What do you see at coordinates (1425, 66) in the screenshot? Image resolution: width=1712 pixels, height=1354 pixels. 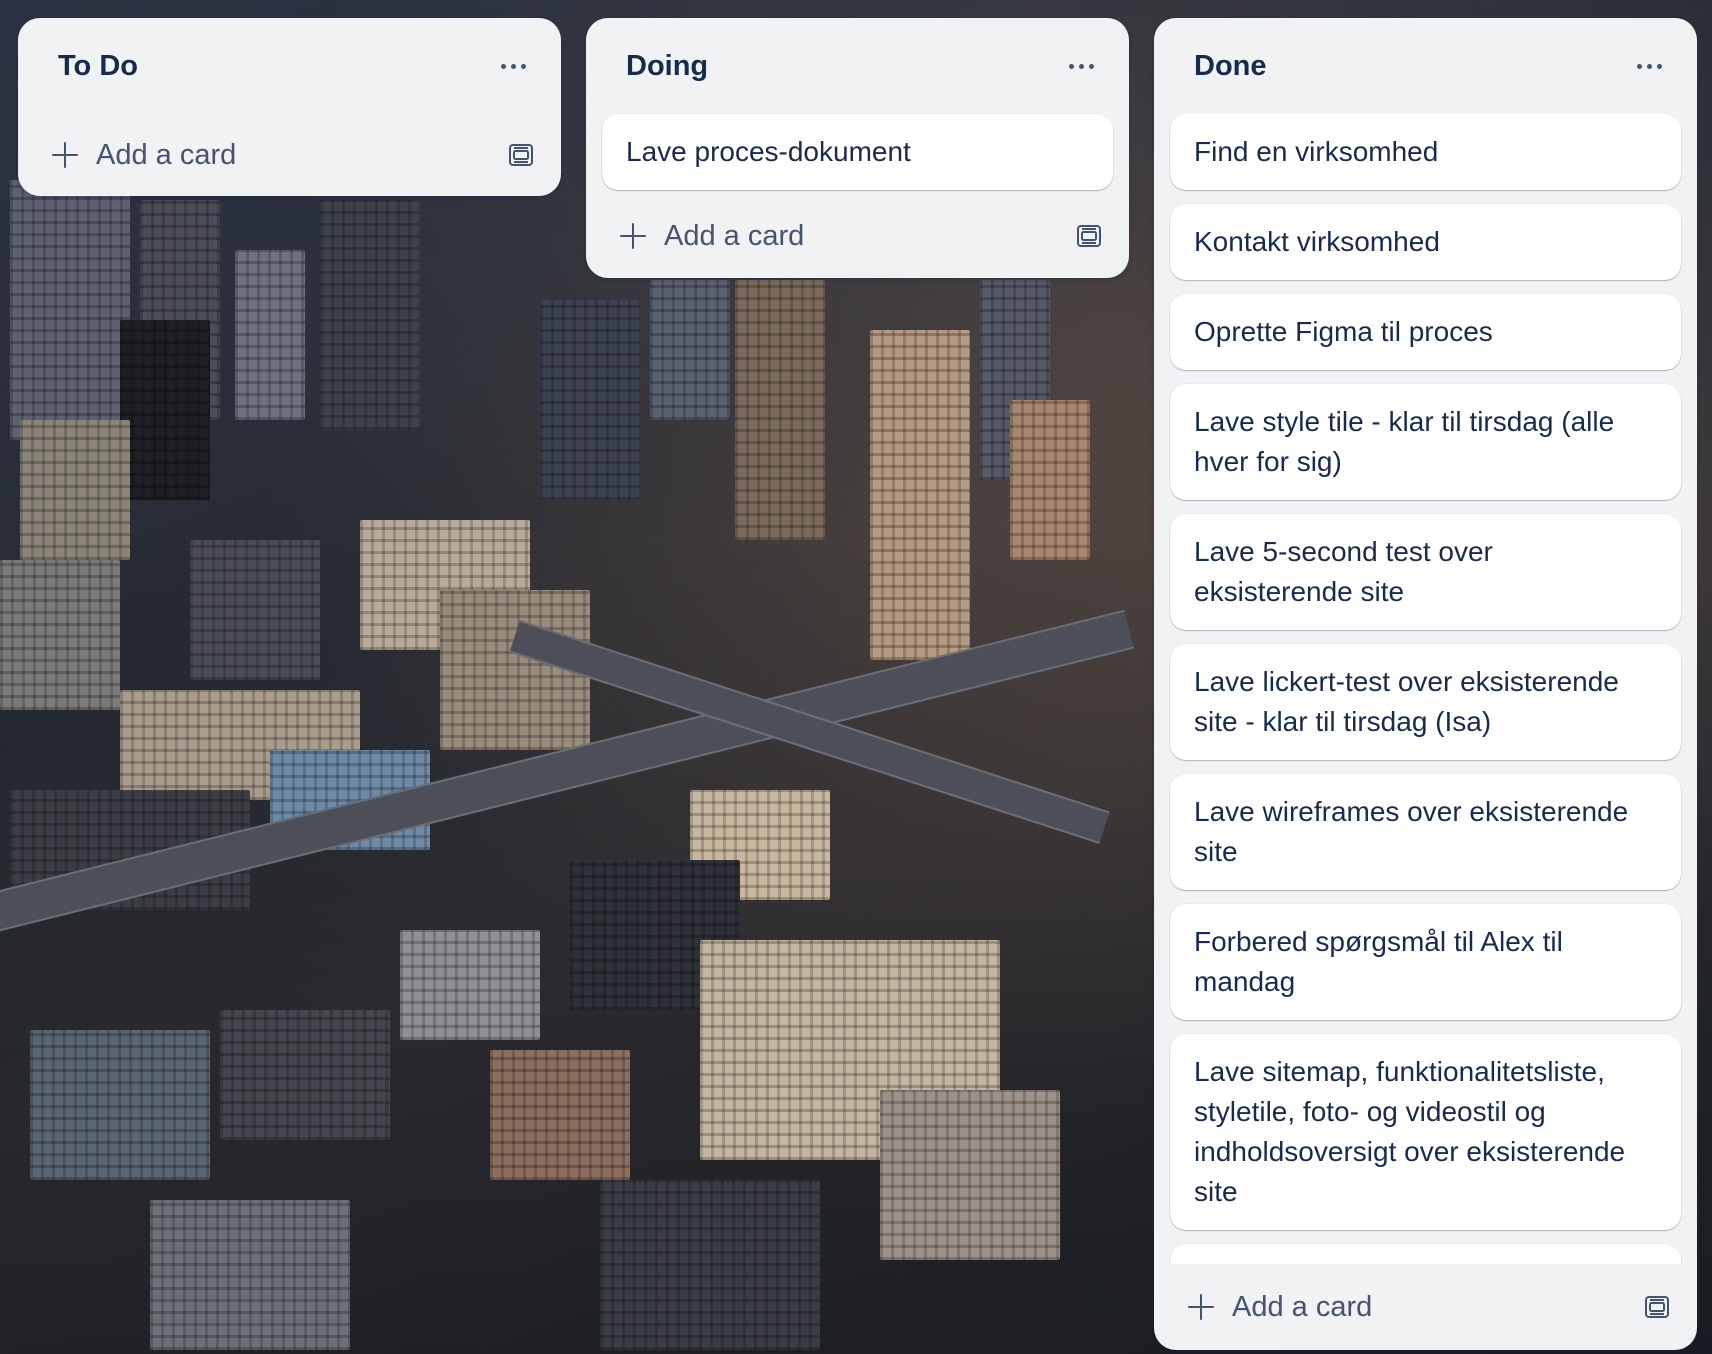 I see `list-header: Done` at bounding box center [1425, 66].